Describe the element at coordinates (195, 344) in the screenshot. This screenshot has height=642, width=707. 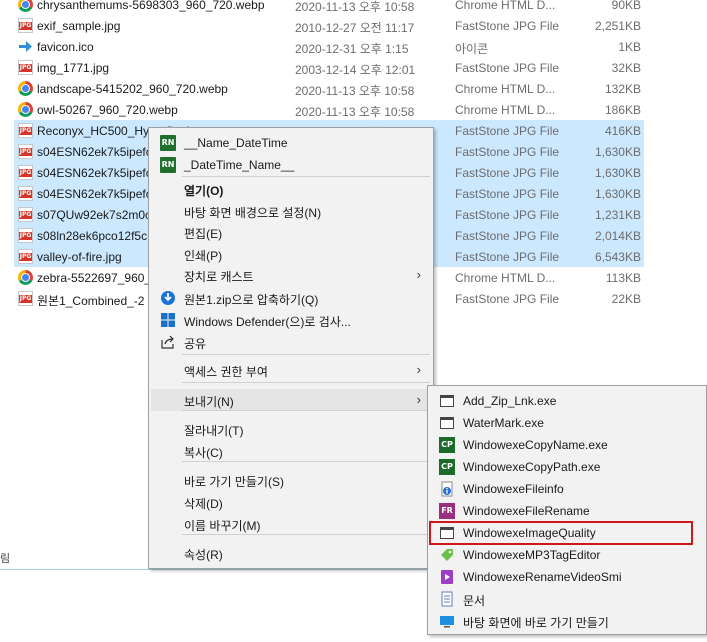
I see `menu-item-label: 공유` at that location.